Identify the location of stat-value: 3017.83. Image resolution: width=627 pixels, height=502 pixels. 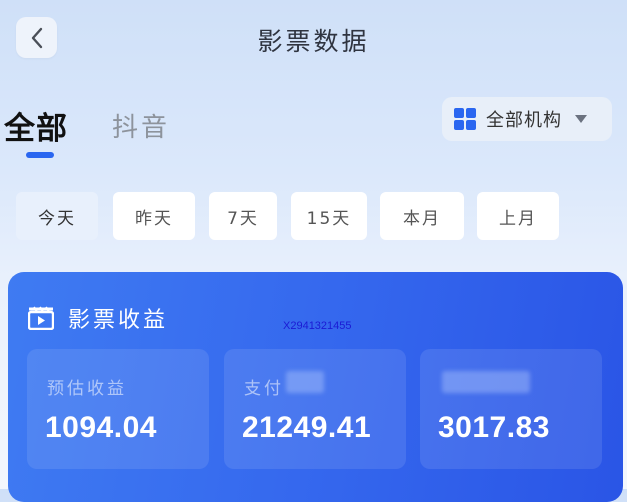
(494, 427).